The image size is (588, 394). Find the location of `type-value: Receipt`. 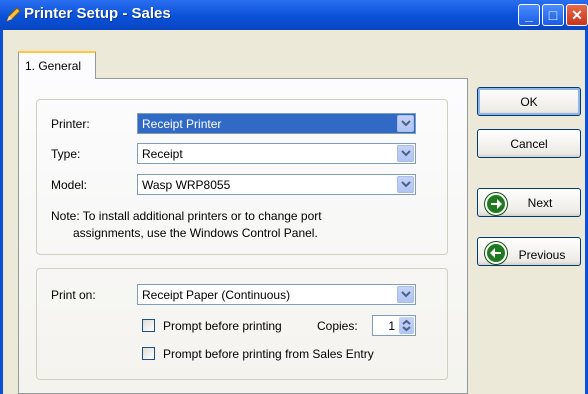

type-value: Receipt is located at coordinates (162, 154).